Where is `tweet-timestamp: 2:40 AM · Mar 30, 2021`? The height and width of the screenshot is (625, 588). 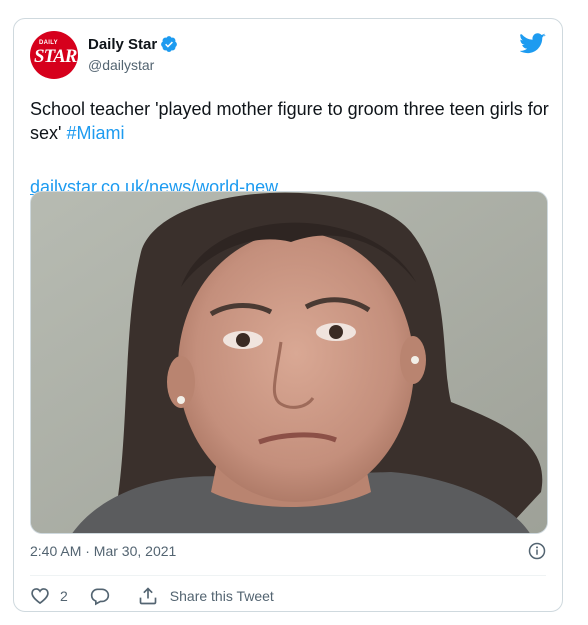 tweet-timestamp: 2:40 AM · Mar 30, 2021 is located at coordinates (103, 551).